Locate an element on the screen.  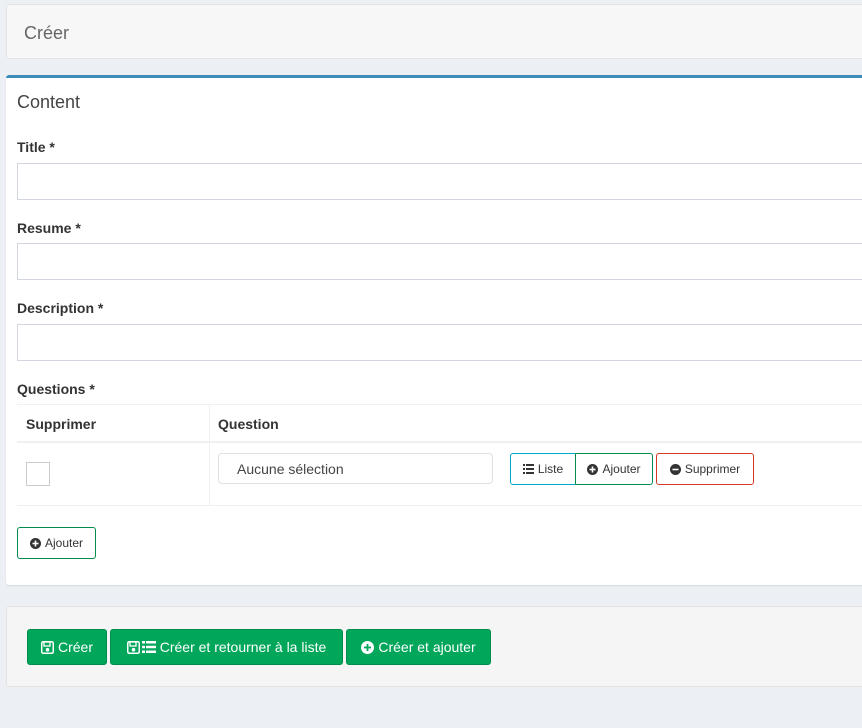
create-return-button: Créer et retourner à la liste is located at coordinates (226, 647).